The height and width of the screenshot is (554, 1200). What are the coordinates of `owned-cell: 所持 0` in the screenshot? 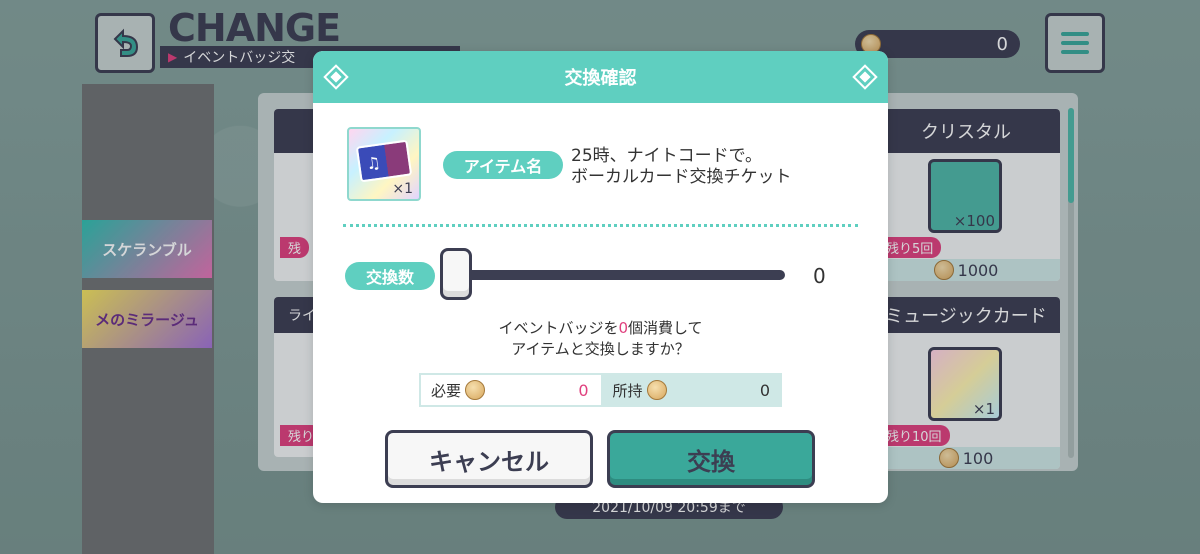 It's located at (692, 390).